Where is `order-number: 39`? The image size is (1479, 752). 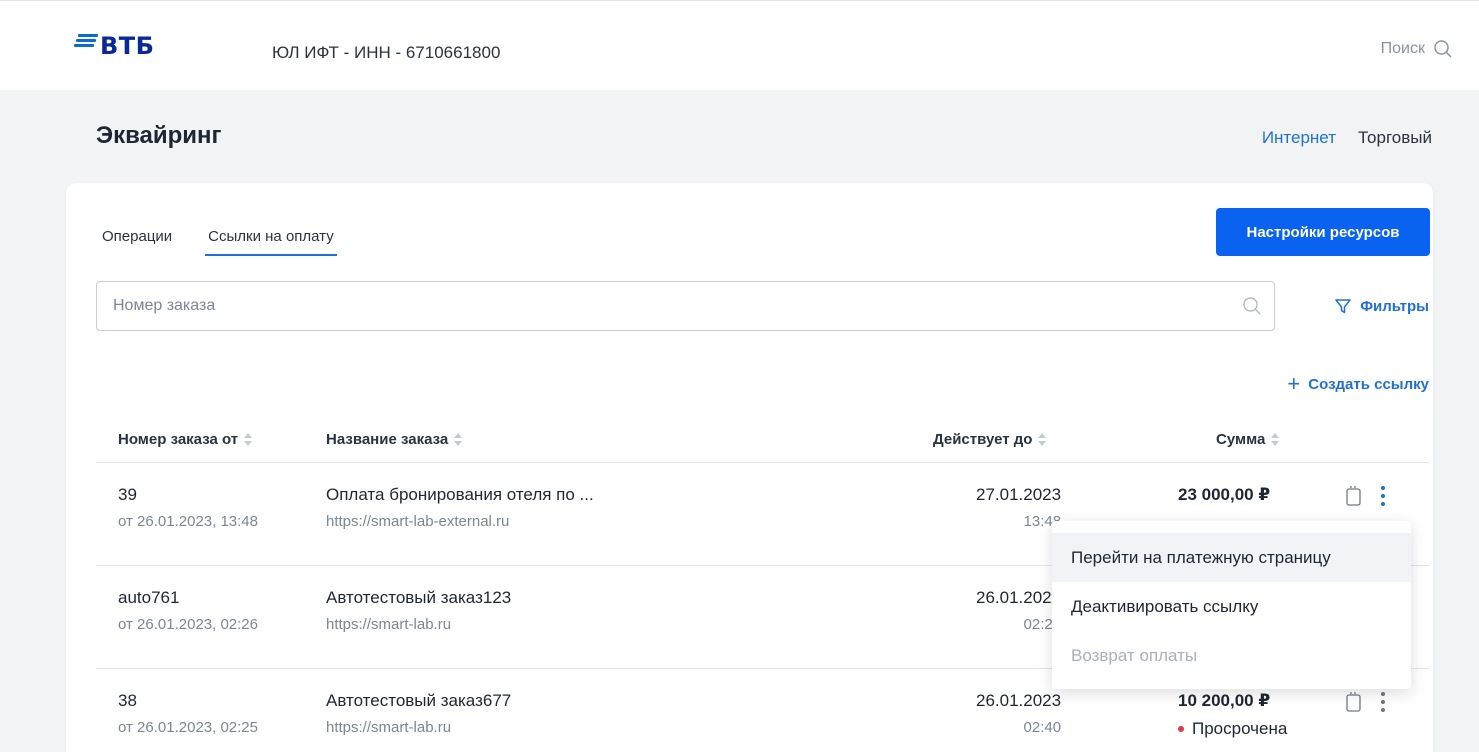 order-number: 39 is located at coordinates (127, 494).